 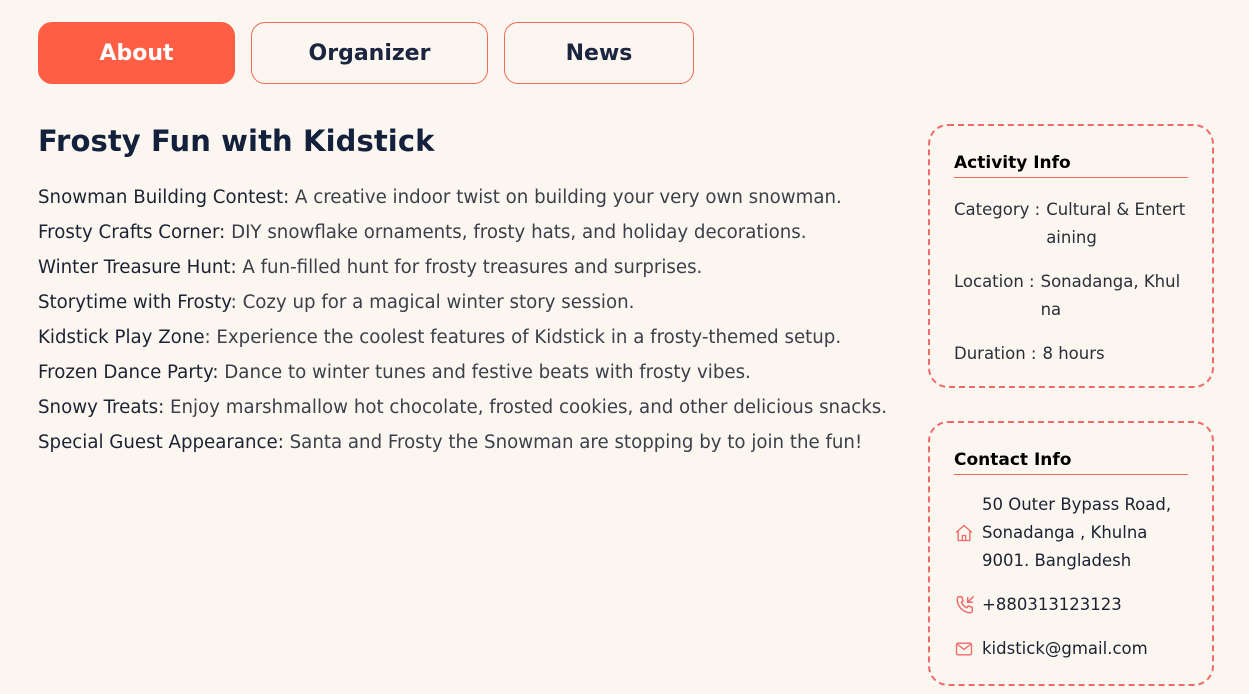 What do you see at coordinates (968, 533) in the screenshot?
I see `home-icon` at bounding box center [968, 533].